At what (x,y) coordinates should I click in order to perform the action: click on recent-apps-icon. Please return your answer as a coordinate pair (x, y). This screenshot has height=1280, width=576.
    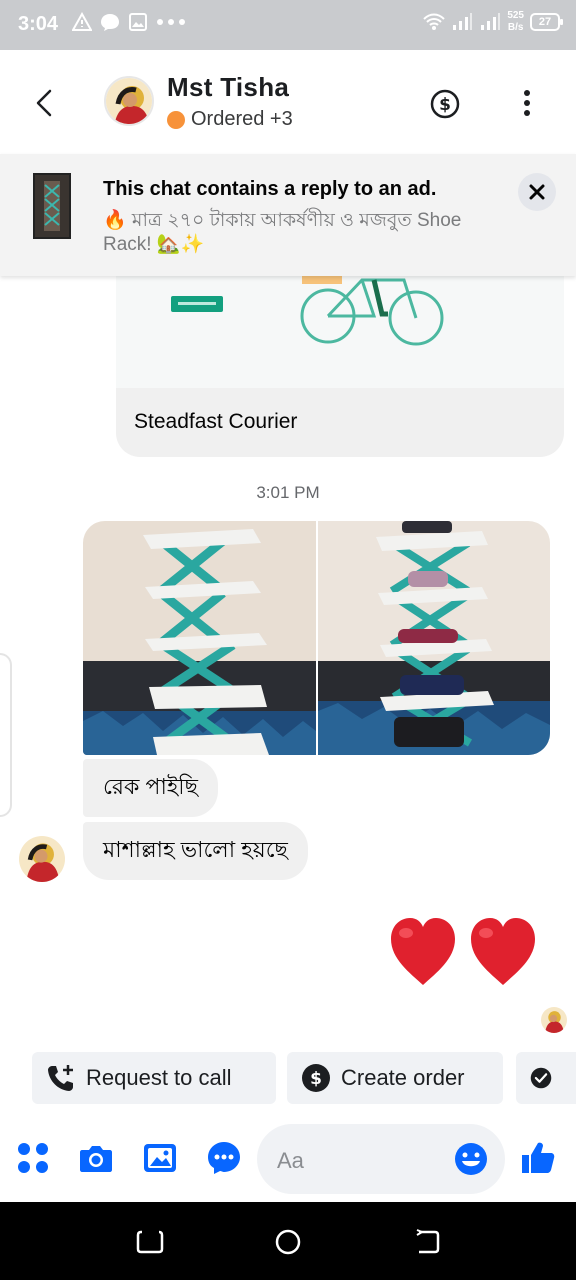
    Looking at the image, I should click on (150, 1242).